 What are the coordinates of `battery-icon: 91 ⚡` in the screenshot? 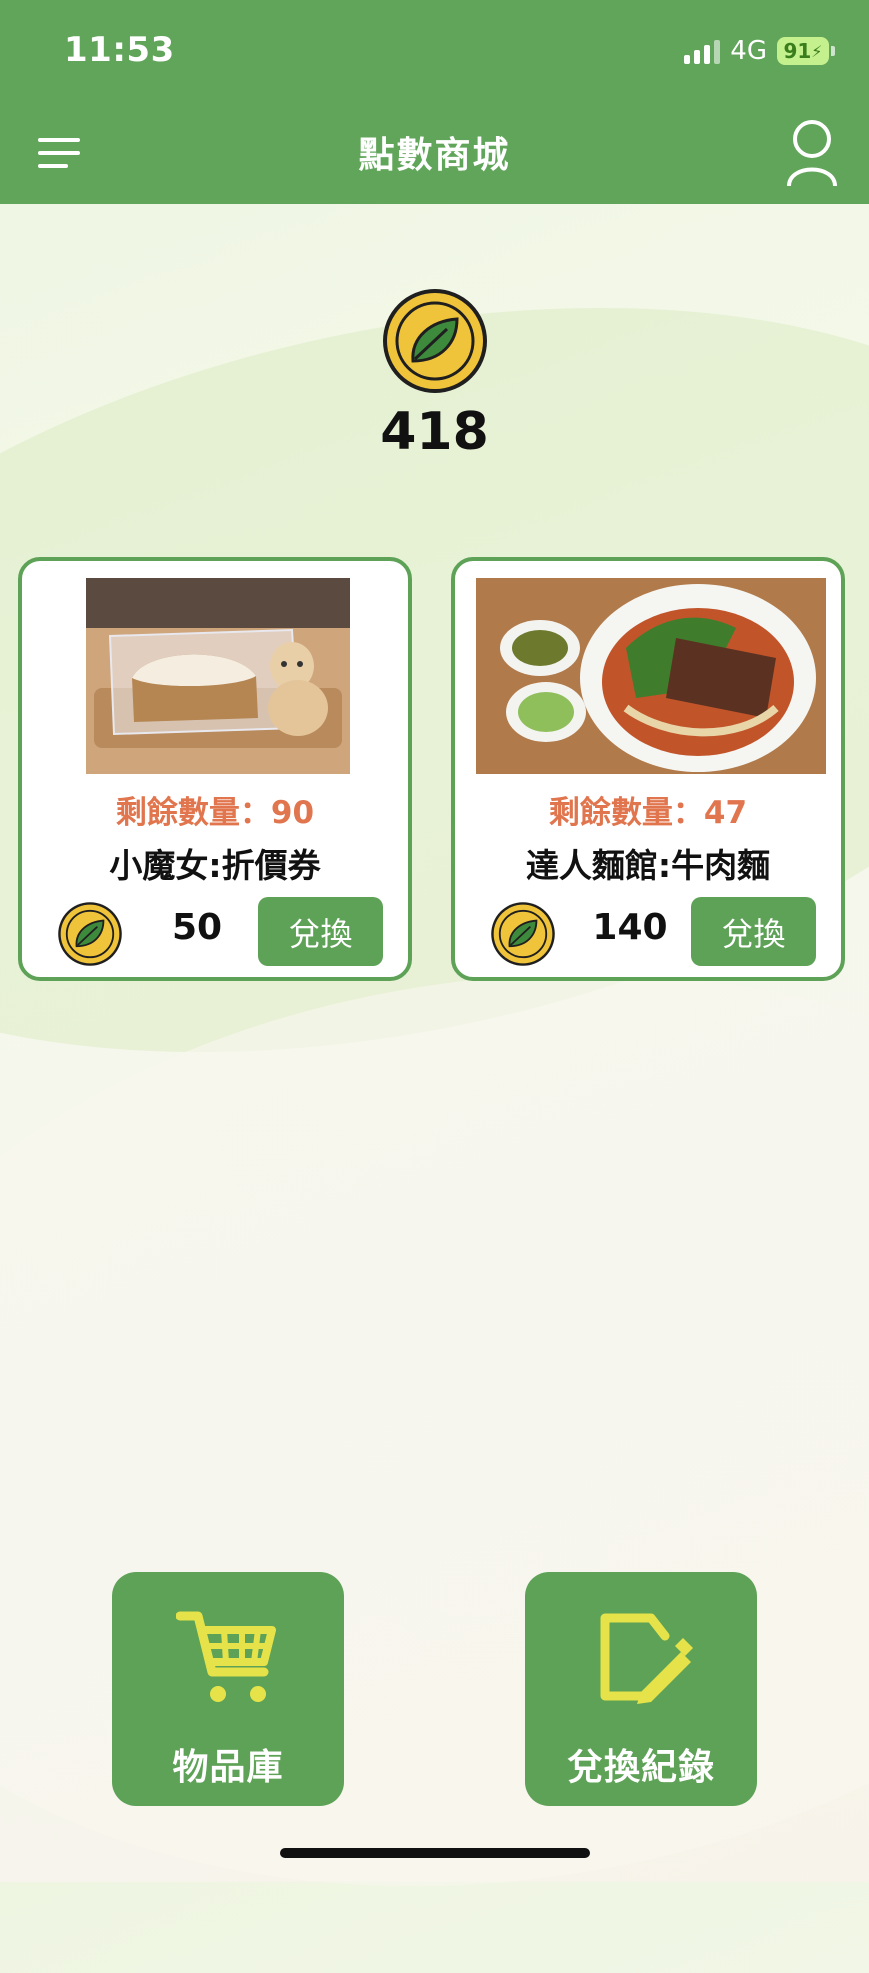 It's located at (806, 51).